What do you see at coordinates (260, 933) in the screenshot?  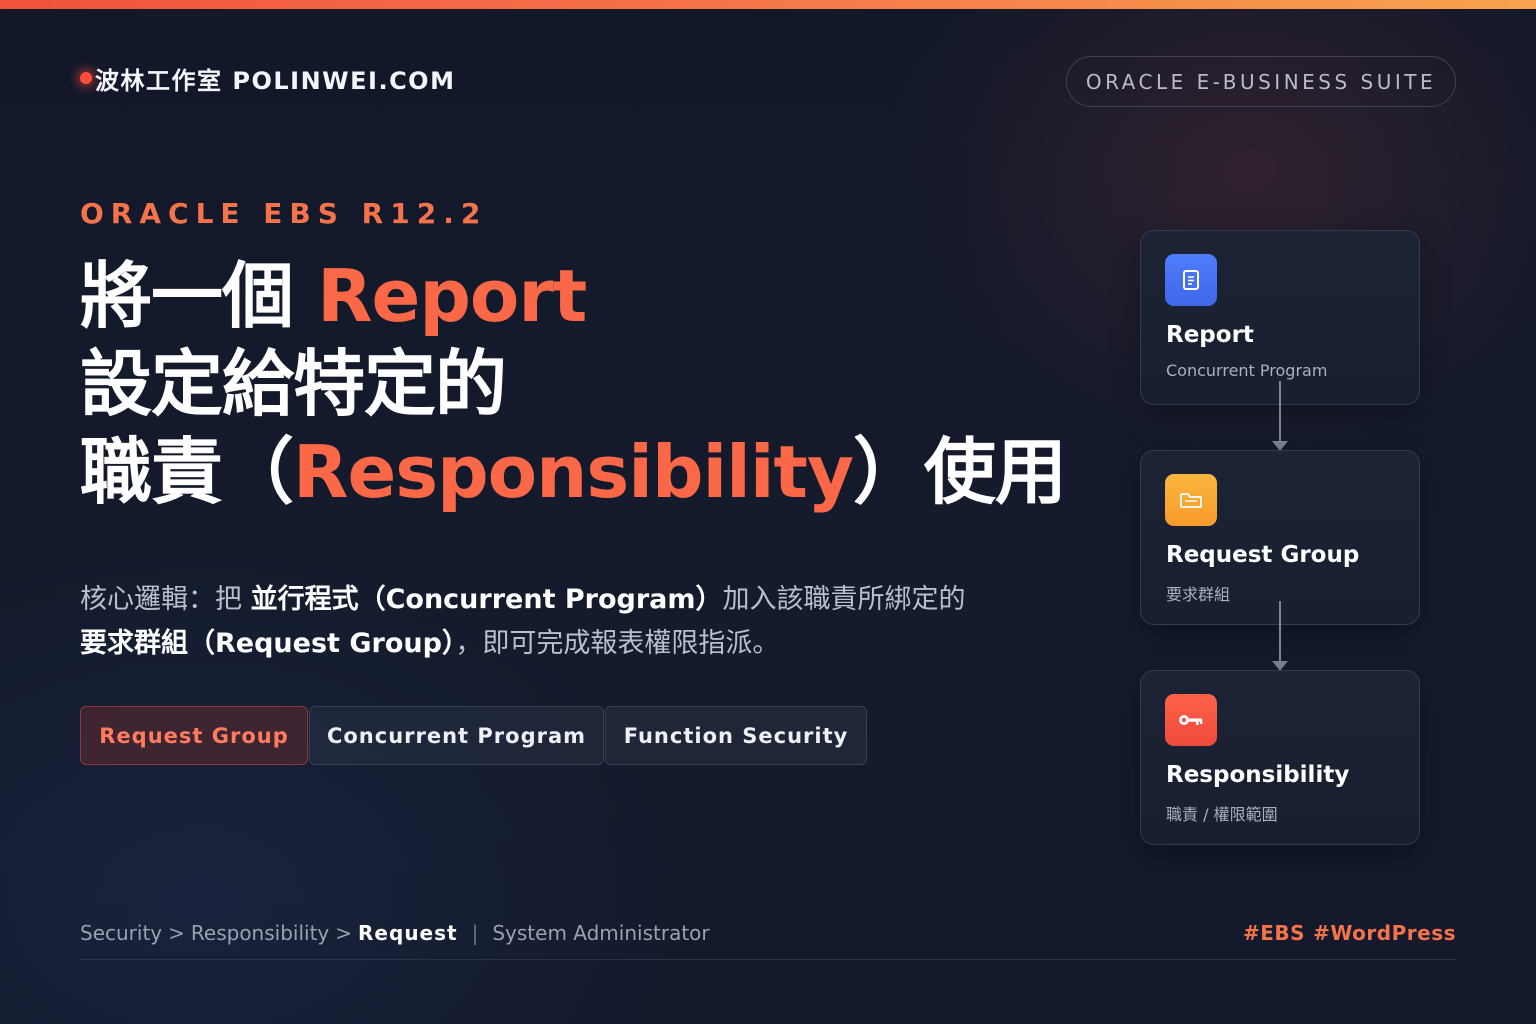 I see `breadcrumb-item-responsibility: Responsibility` at bounding box center [260, 933].